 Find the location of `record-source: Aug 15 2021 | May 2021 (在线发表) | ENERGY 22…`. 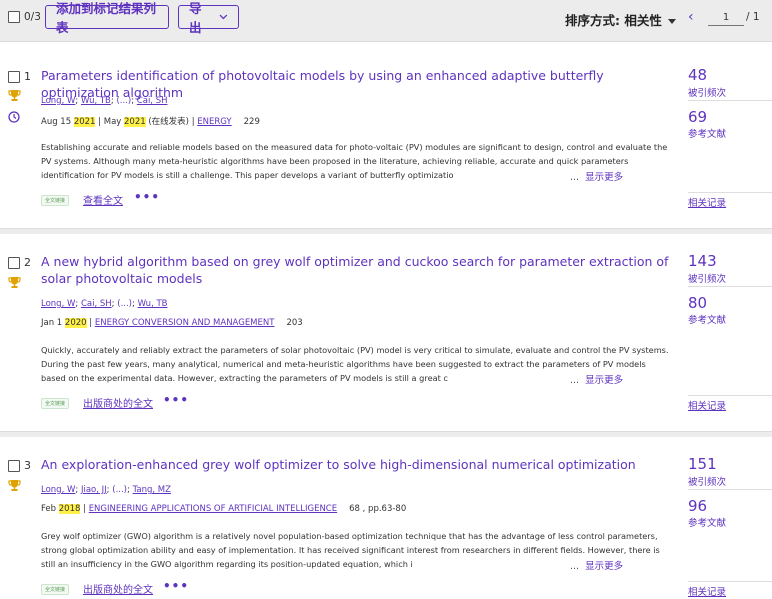

record-source: Aug 15 2021 | May 2021 (在线发表) | ENERGY 22… is located at coordinates (150, 121).